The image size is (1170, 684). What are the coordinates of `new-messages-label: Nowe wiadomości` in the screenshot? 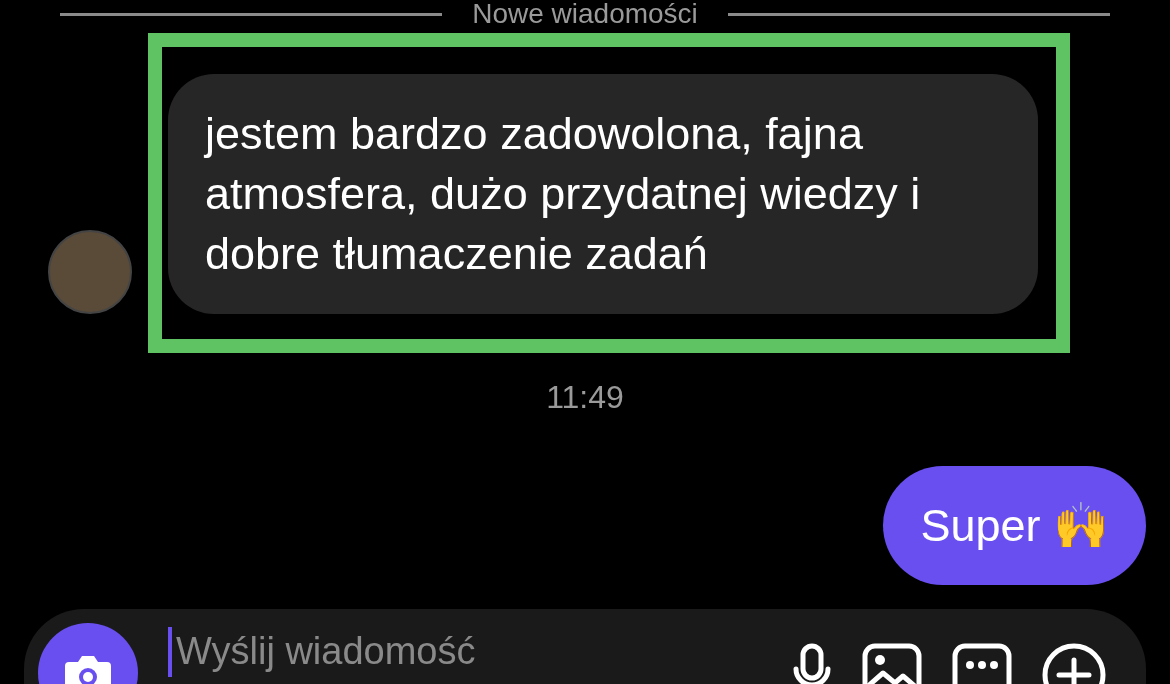 It's located at (585, 14).